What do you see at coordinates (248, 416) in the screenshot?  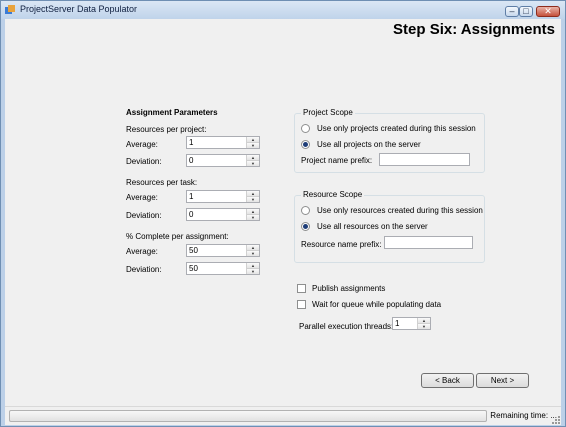 I see `progress-bar` at bounding box center [248, 416].